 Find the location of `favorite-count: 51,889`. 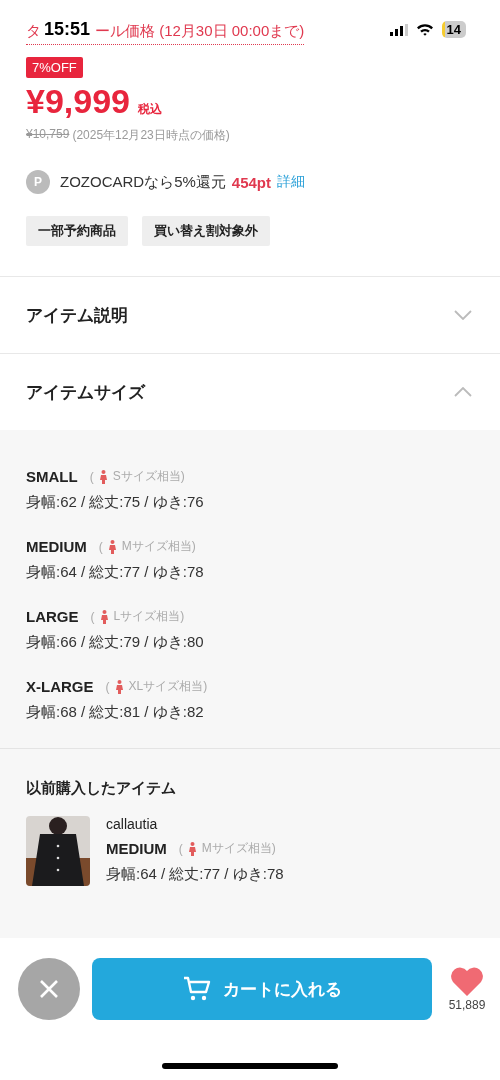

favorite-count: 51,889 is located at coordinates (467, 1005).